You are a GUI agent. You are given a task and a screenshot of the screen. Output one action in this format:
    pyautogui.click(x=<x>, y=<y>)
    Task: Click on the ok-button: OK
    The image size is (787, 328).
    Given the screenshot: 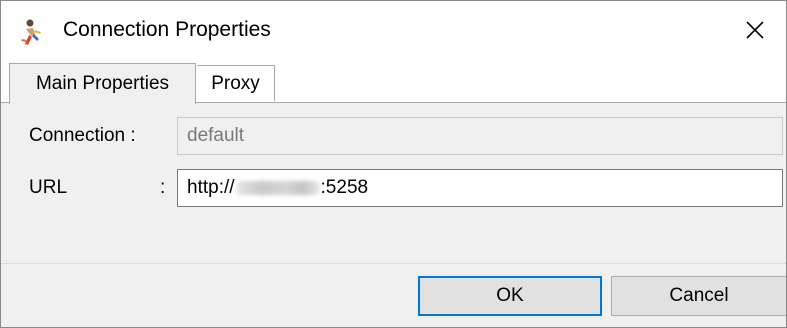 What is the action you would take?
    pyautogui.click(x=510, y=296)
    